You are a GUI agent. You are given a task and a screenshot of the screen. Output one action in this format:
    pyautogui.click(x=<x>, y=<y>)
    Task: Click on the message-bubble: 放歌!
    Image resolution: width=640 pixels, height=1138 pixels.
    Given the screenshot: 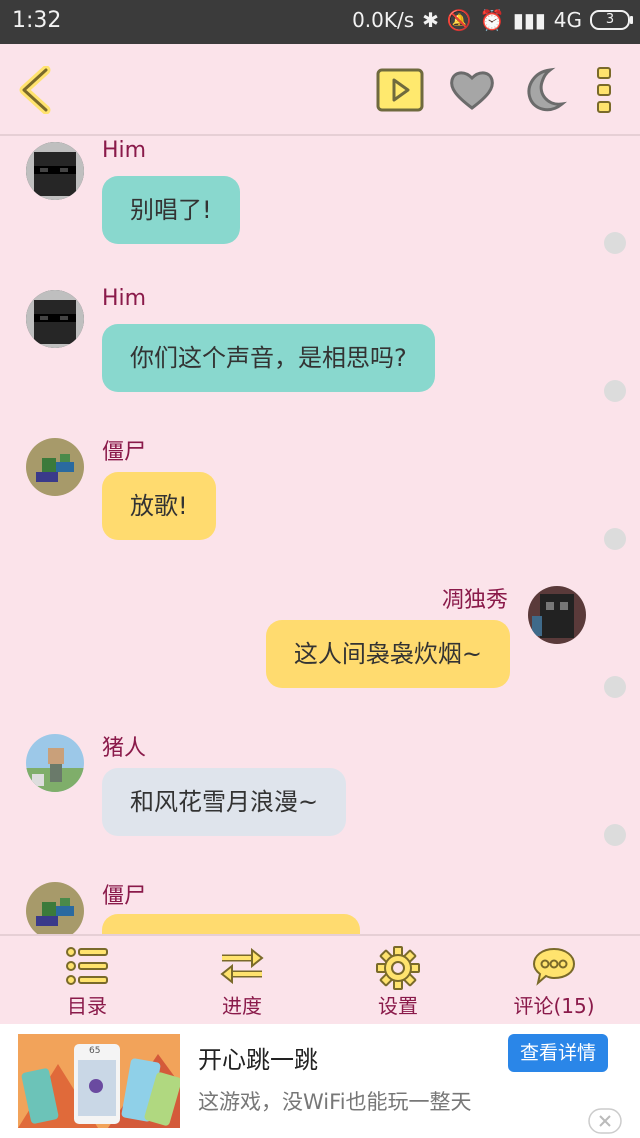 What is the action you would take?
    pyautogui.click(x=159, y=506)
    